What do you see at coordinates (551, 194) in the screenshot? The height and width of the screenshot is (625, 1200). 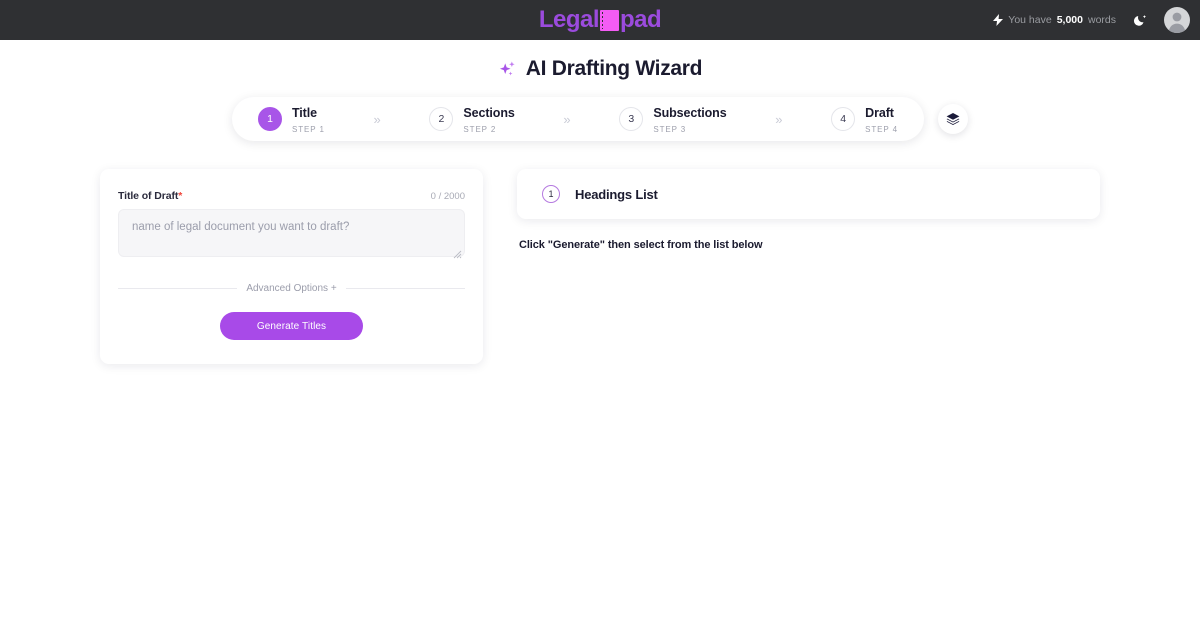 I see `headings-badge: 1` at bounding box center [551, 194].